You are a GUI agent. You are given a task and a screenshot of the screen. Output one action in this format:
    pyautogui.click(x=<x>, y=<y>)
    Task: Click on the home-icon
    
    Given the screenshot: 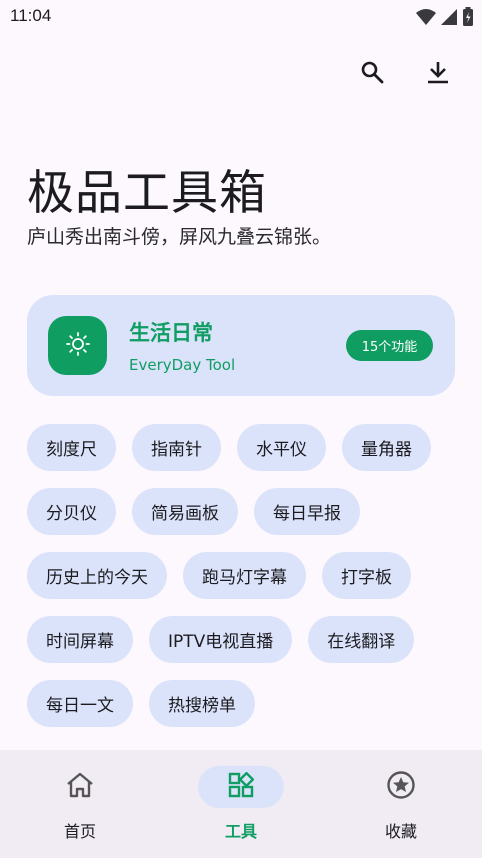 What is the action you would take?
    pyautogui.click(x=80, y=787)
    